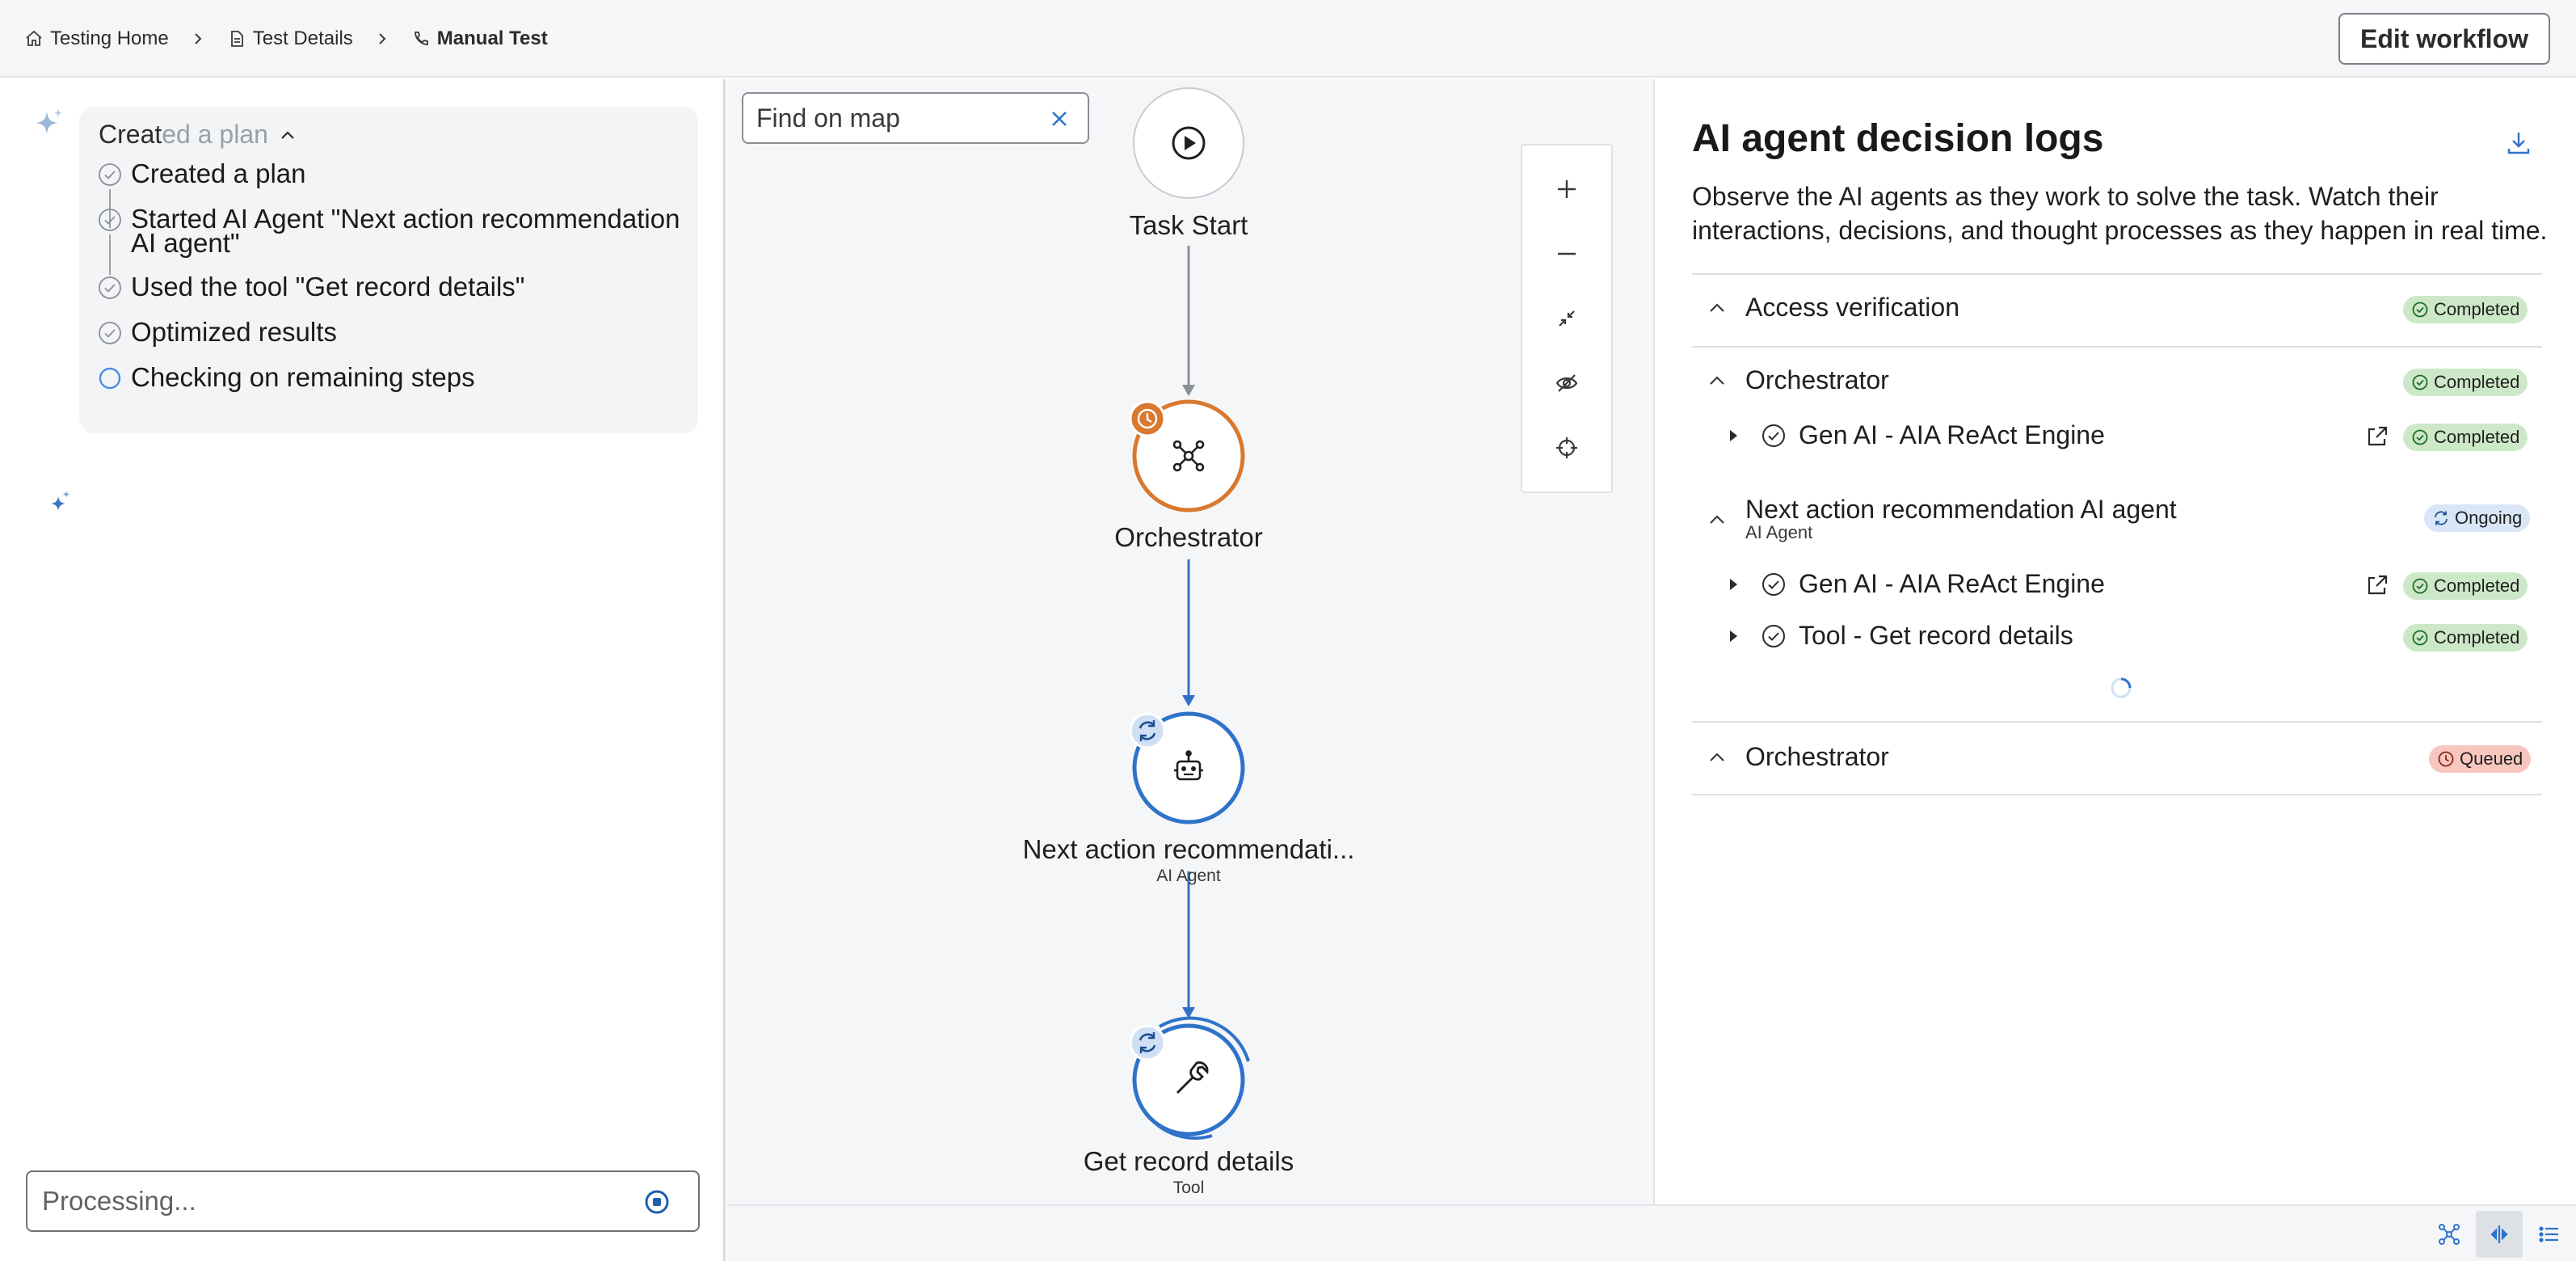 The image size is (2576, 1261). I want to click on download-icon, so click(2518, 143).